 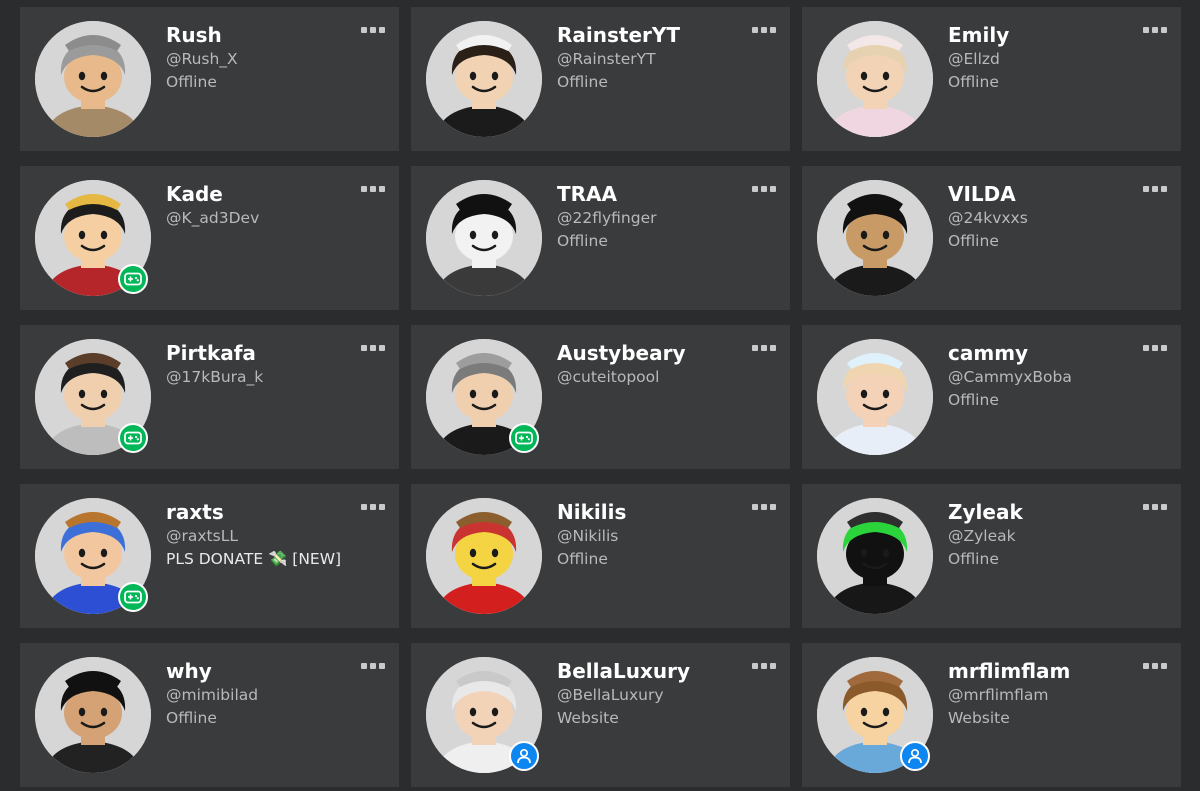 What do you see at coordinates (607, 218) in the screenshot?
I see `friend-handle: @22flyfinger` at bounding box center [607, 218].